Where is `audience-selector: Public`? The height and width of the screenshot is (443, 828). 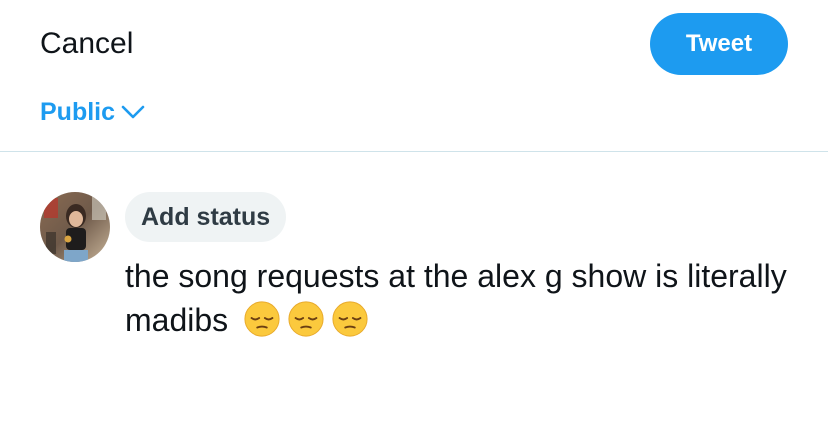
audience-selector: Public is located at coordinates (92, 112).